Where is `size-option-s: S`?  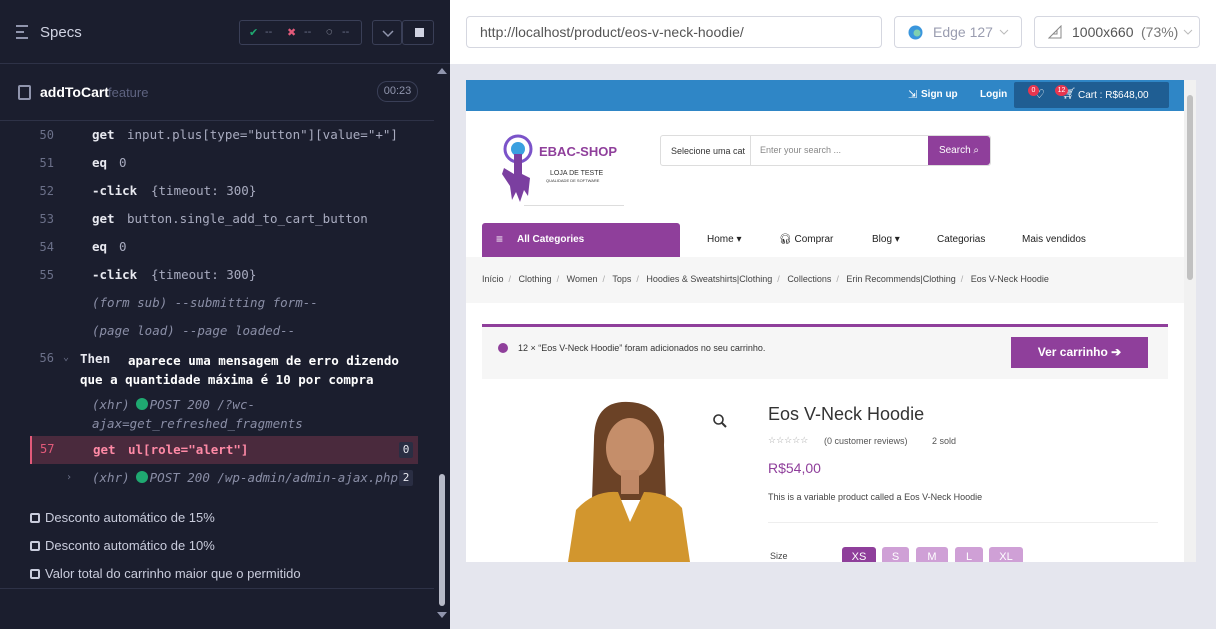
size-option-s: S is located at coordinates (895, 554).